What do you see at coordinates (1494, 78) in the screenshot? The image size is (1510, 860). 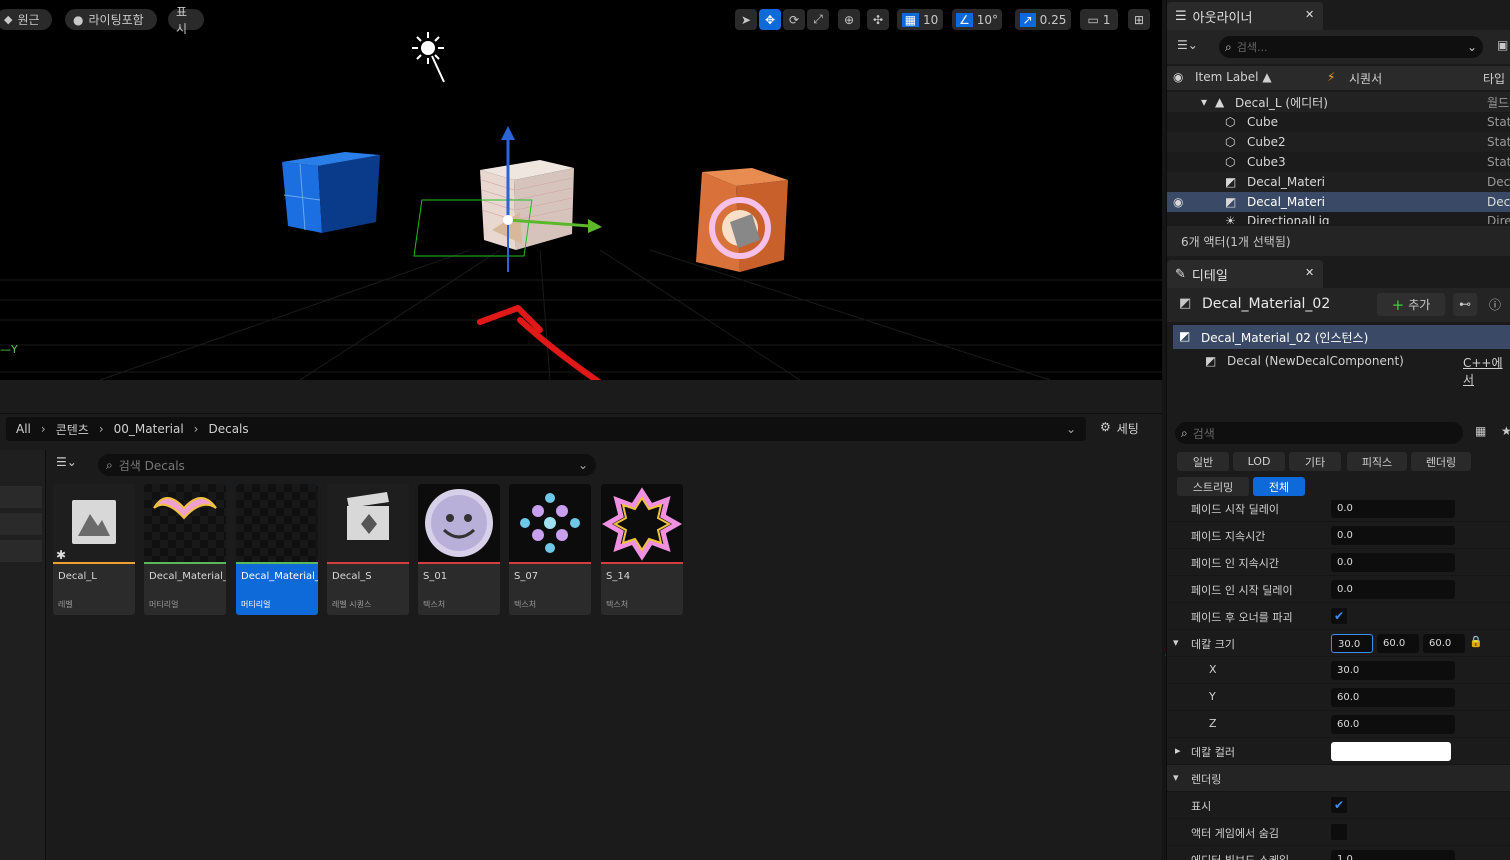 I see `col-type: 타입` at bounding box center [1494, 78].